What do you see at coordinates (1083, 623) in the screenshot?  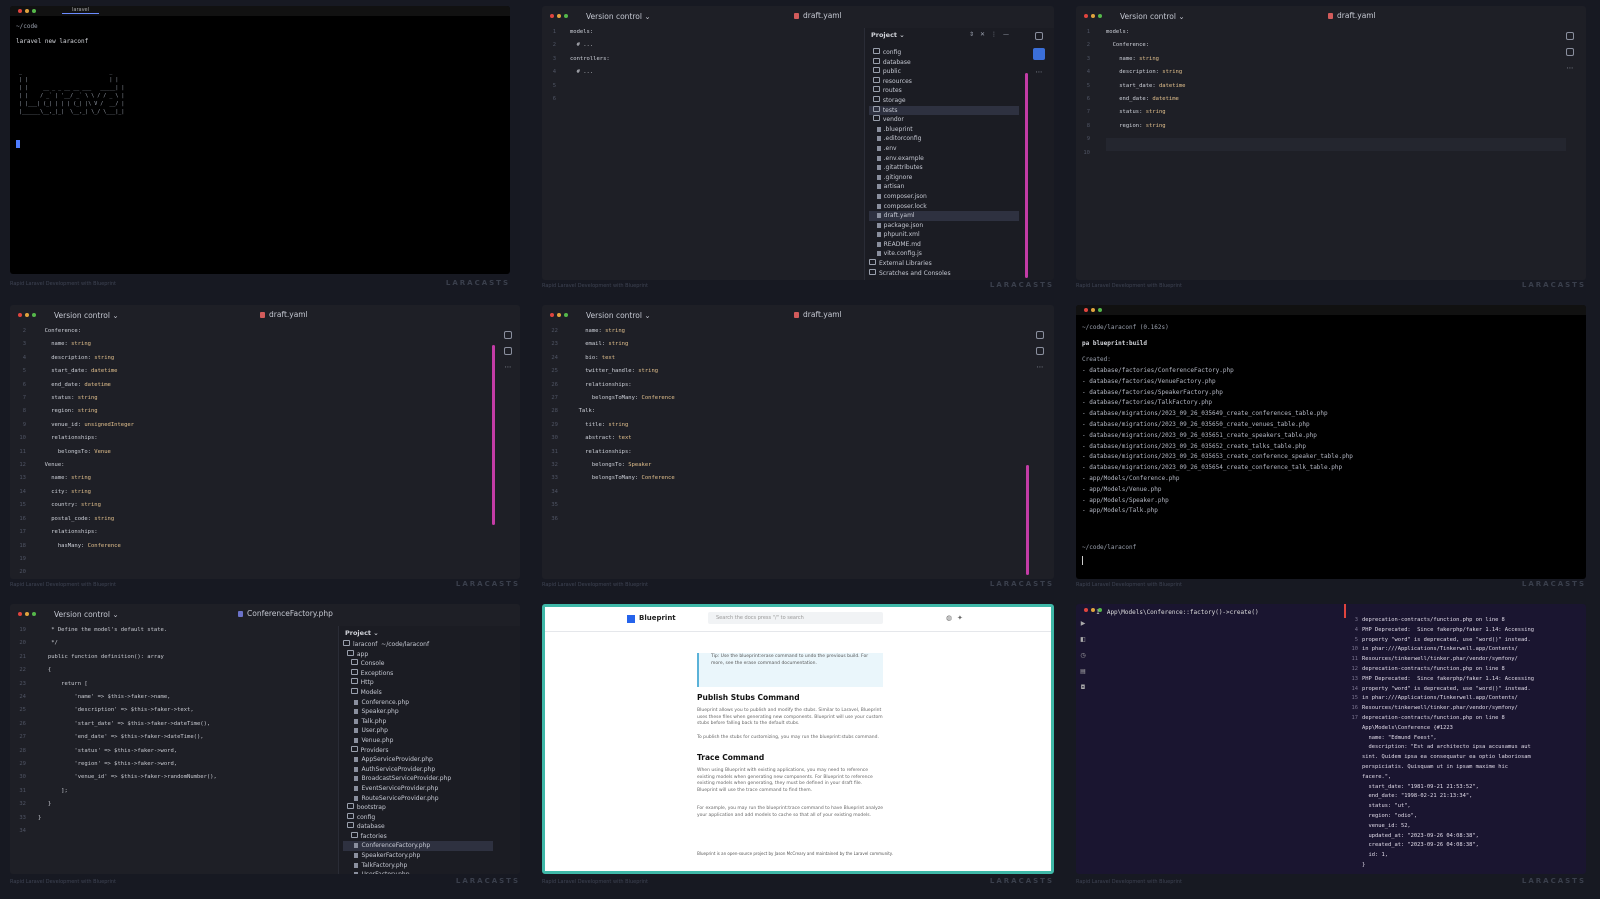 I see `run-icon: ▶` at bounding box center [1083, 623].